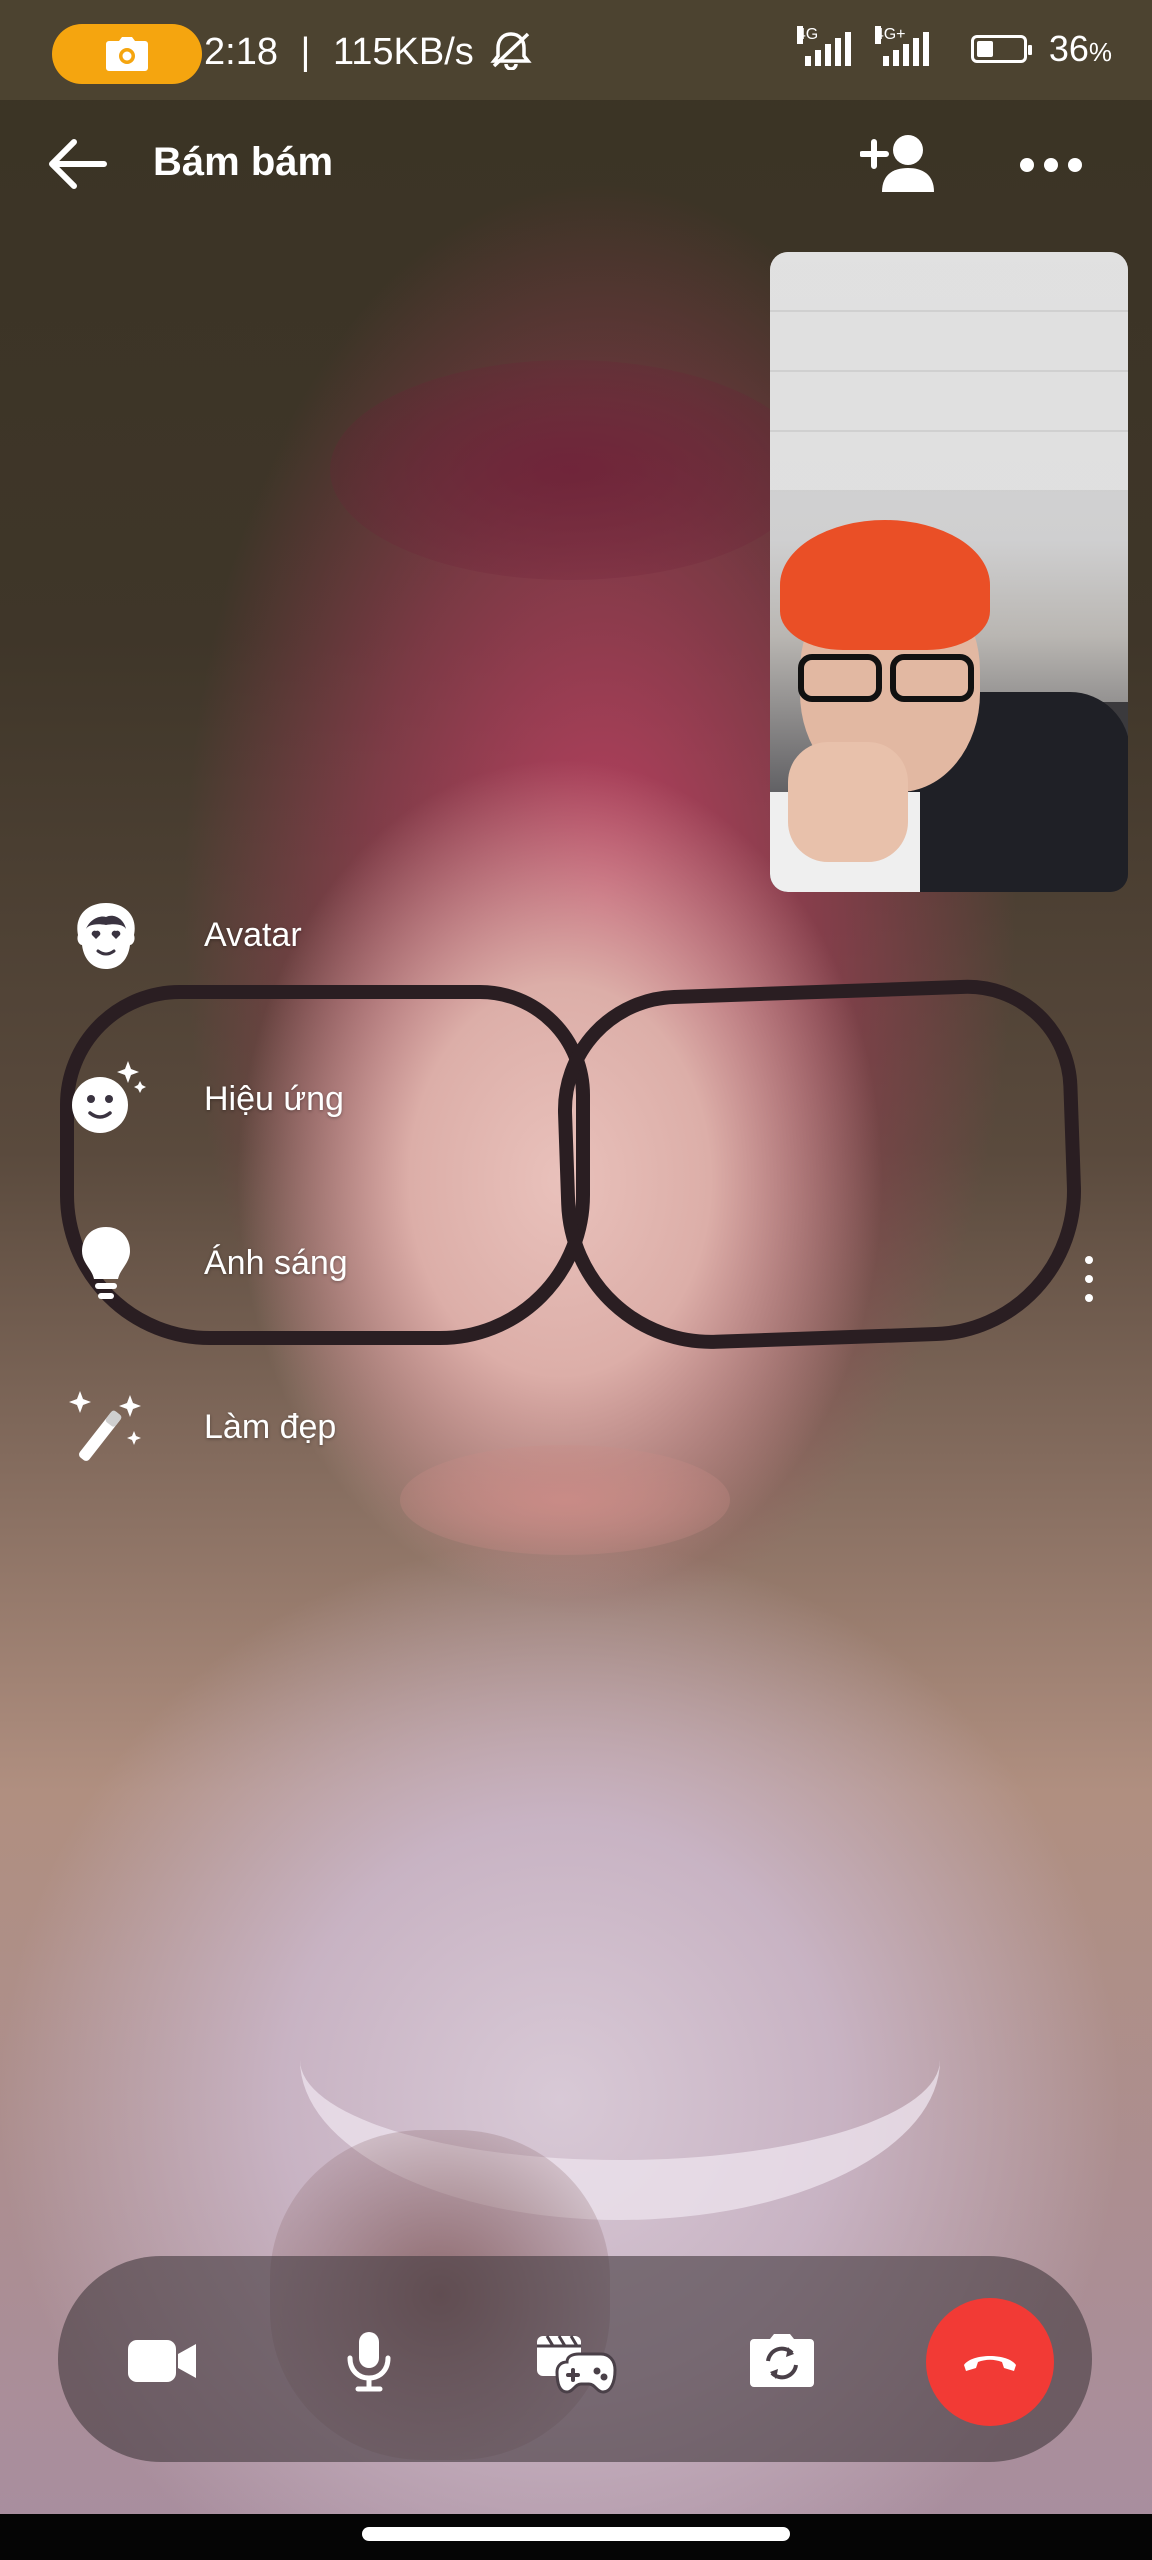 The image size is (1152, 2560). Describe the element at coordinates (807, 35) in the screenshot. I see `signal-1-label: 4G` at that location.